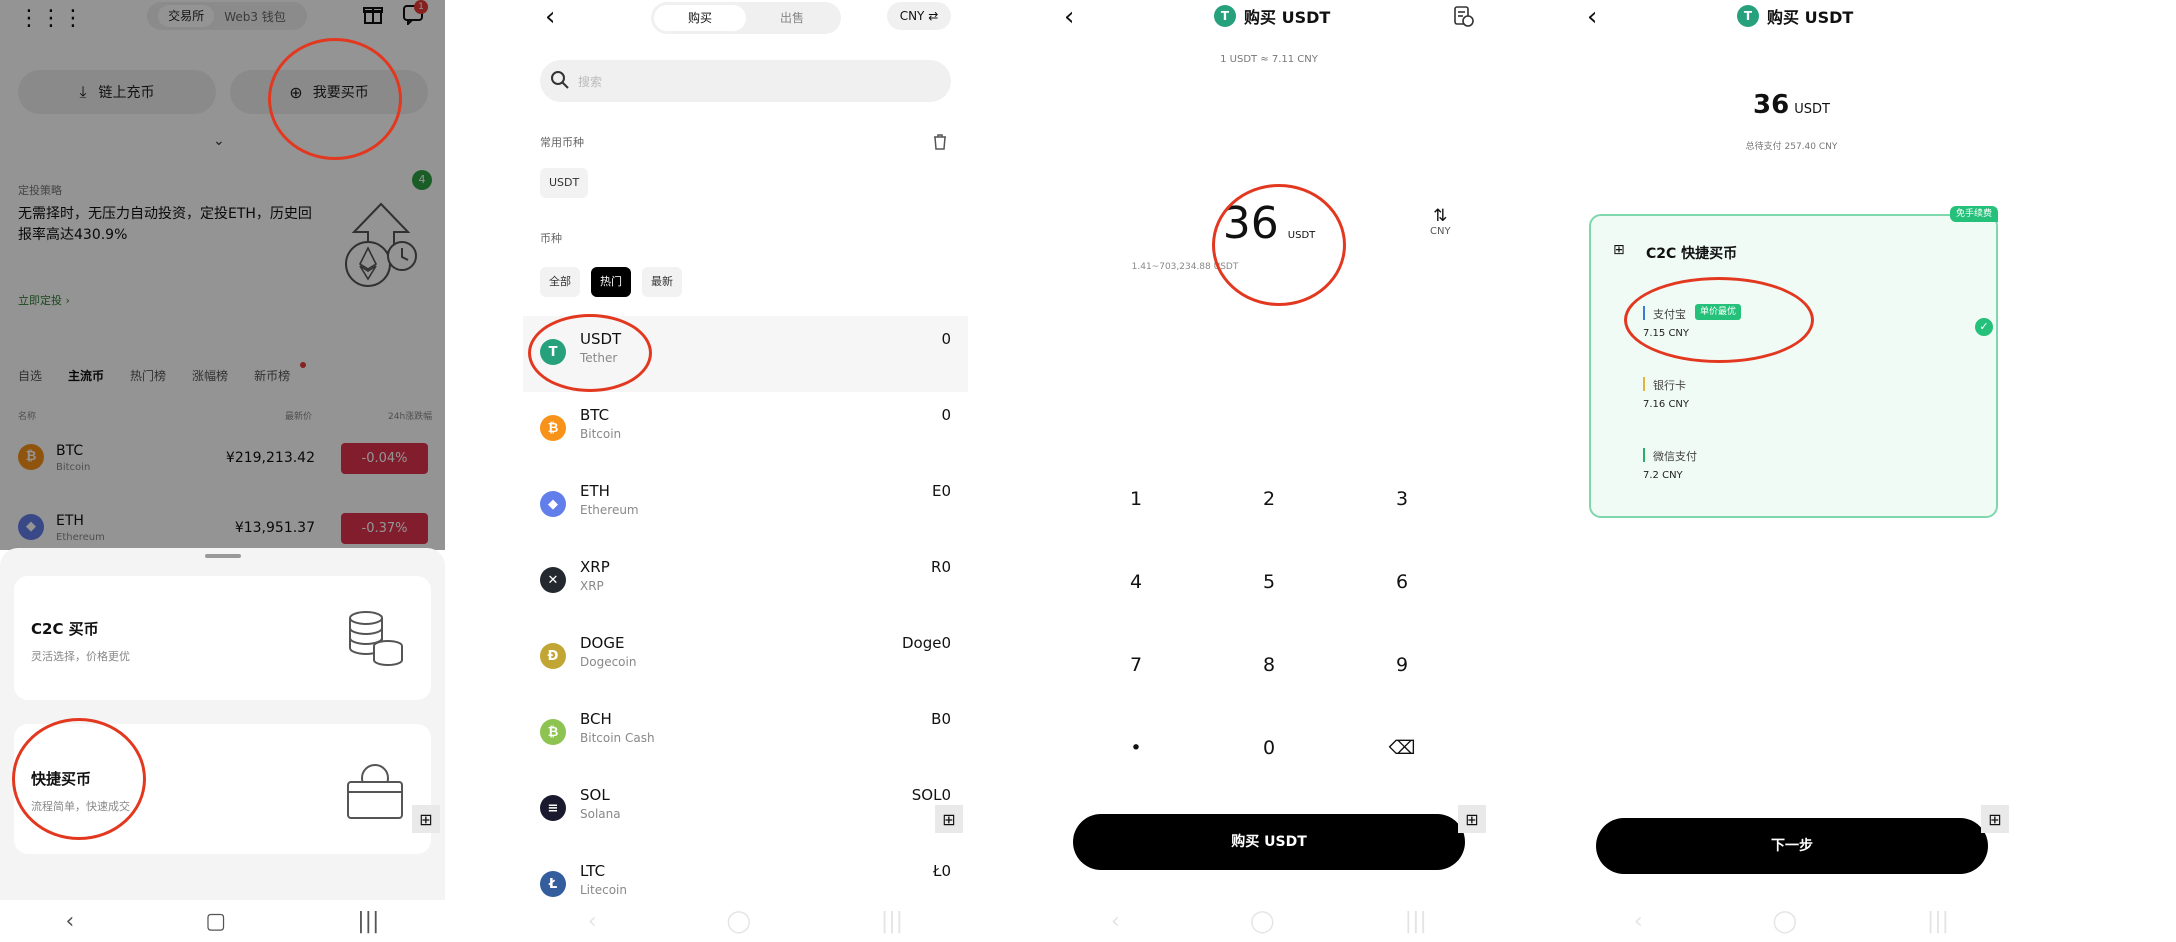 The width and height of the screenshot is (2176, 942). What do you see at coordinates (80, 656) in the screenshot?
I see `c2c-subtitle: 灵活选择，价格更优` at bounding box center [80, 656].